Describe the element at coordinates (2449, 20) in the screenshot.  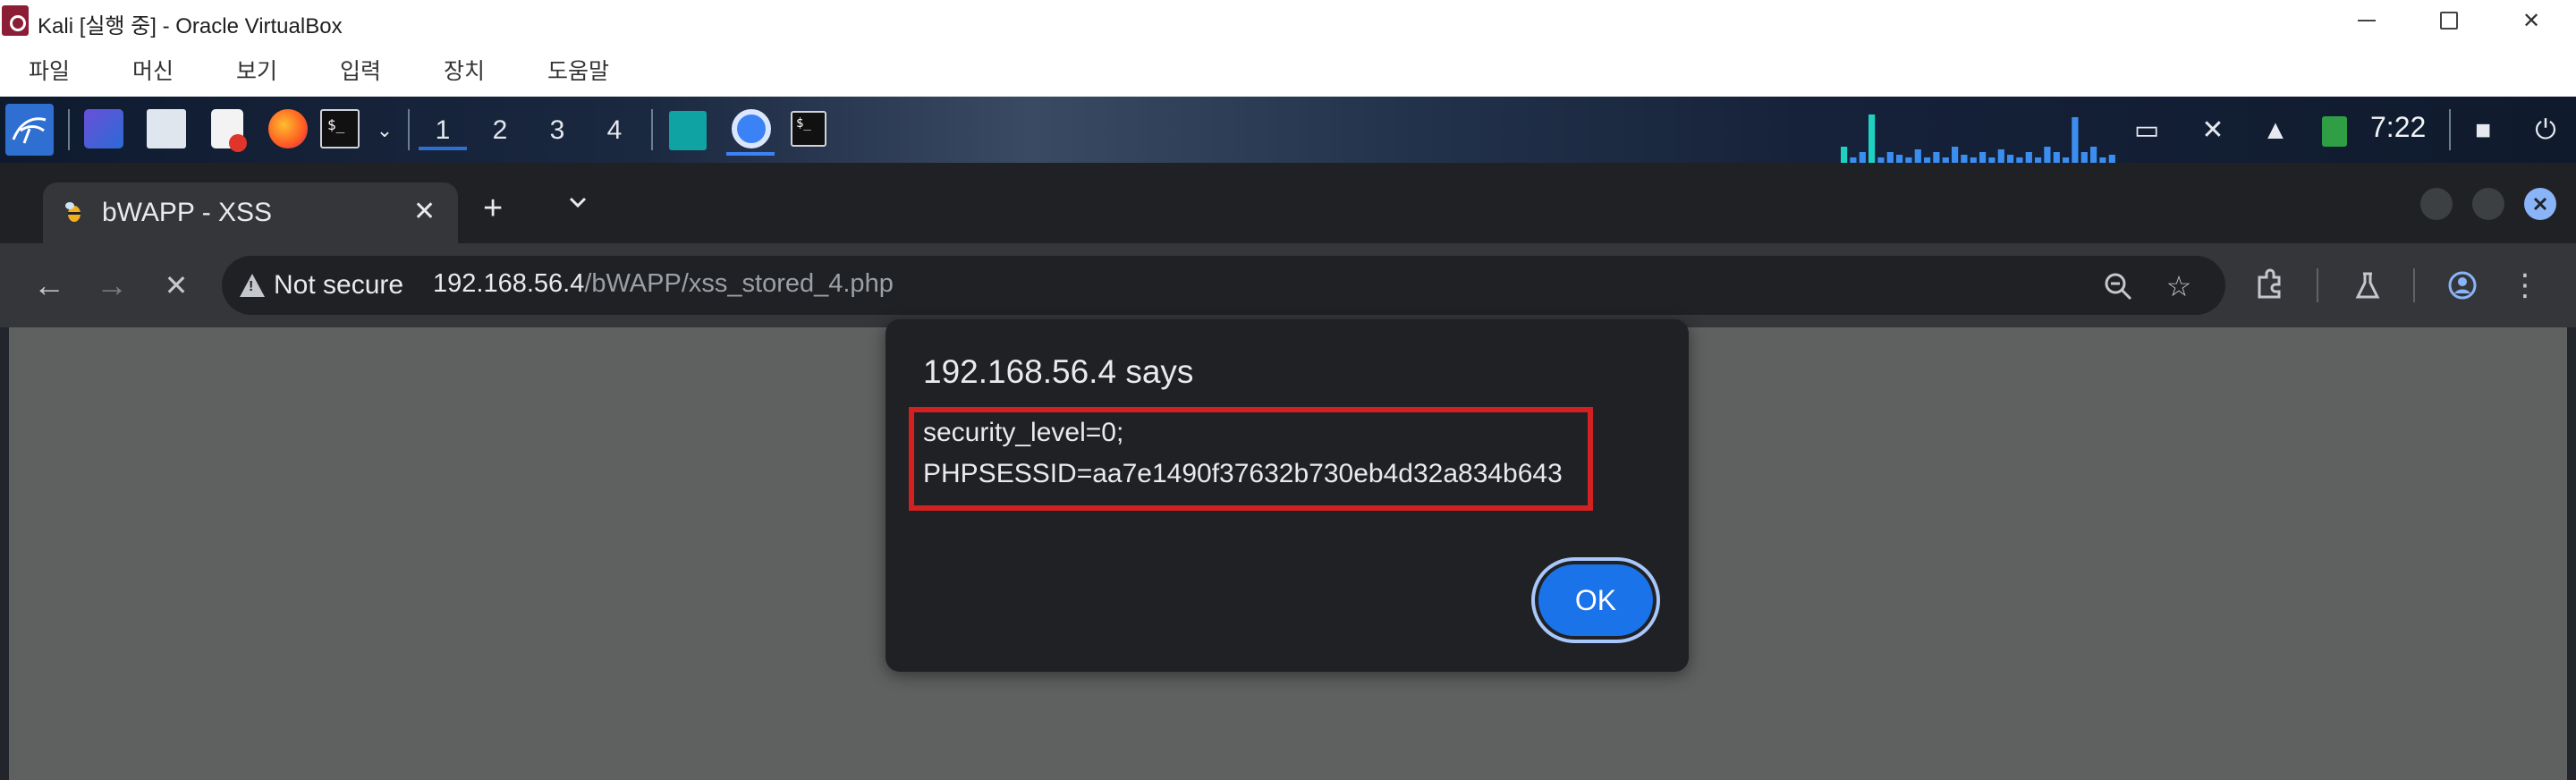
I see `maximize-button` at that location.